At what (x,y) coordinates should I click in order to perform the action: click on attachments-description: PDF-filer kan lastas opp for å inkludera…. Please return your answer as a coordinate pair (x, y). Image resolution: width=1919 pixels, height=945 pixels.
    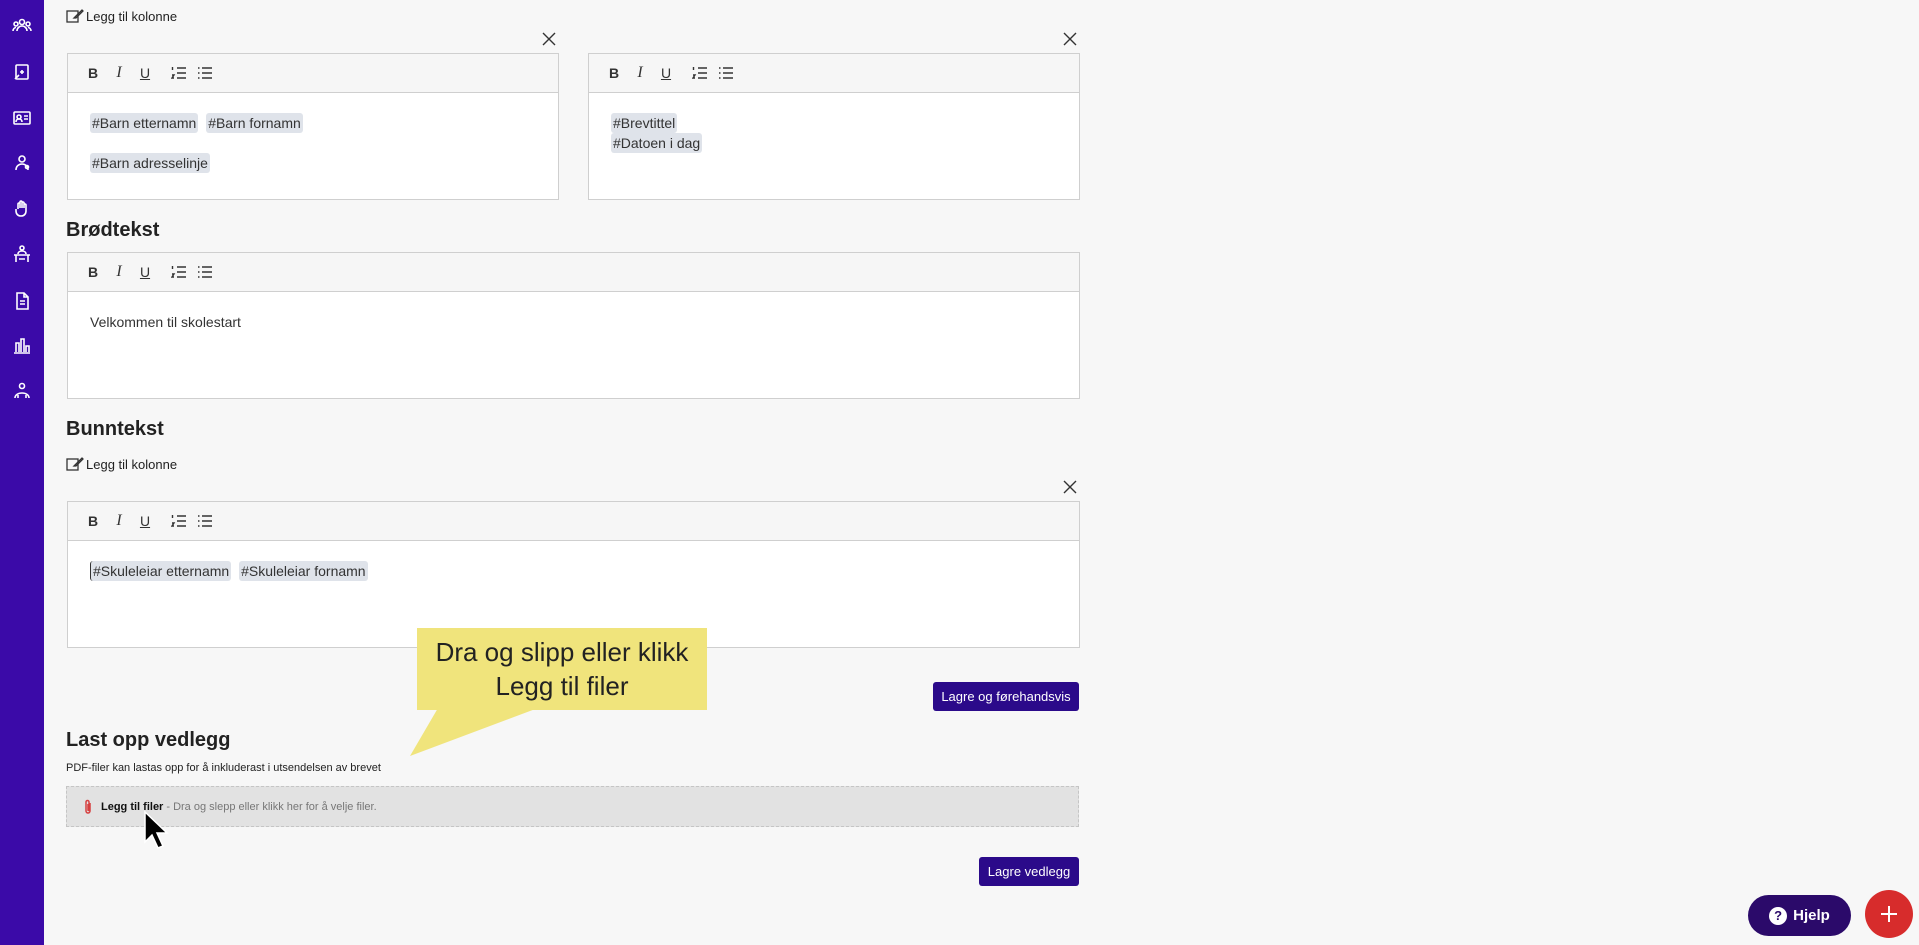
    Looking at the image, I should click on (223, 768).